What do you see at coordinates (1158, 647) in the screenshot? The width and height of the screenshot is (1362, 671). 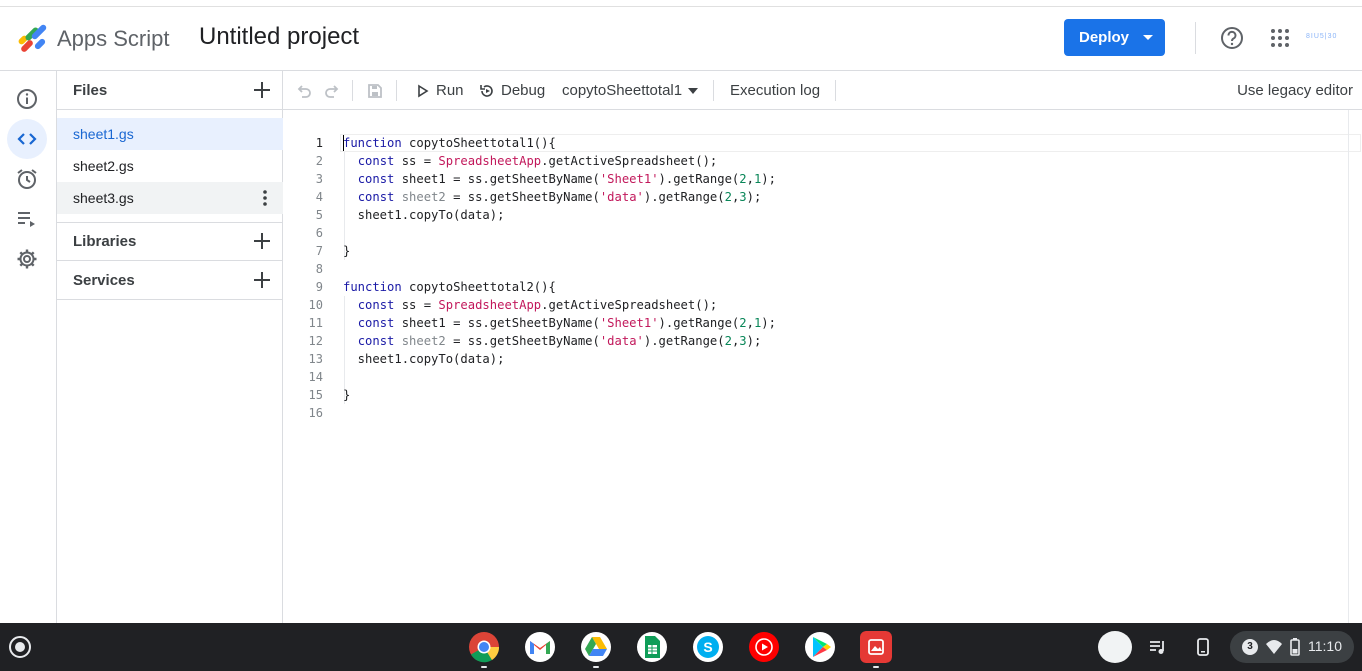 I see `media-controls-icon` at bounding box center [1158, 647].